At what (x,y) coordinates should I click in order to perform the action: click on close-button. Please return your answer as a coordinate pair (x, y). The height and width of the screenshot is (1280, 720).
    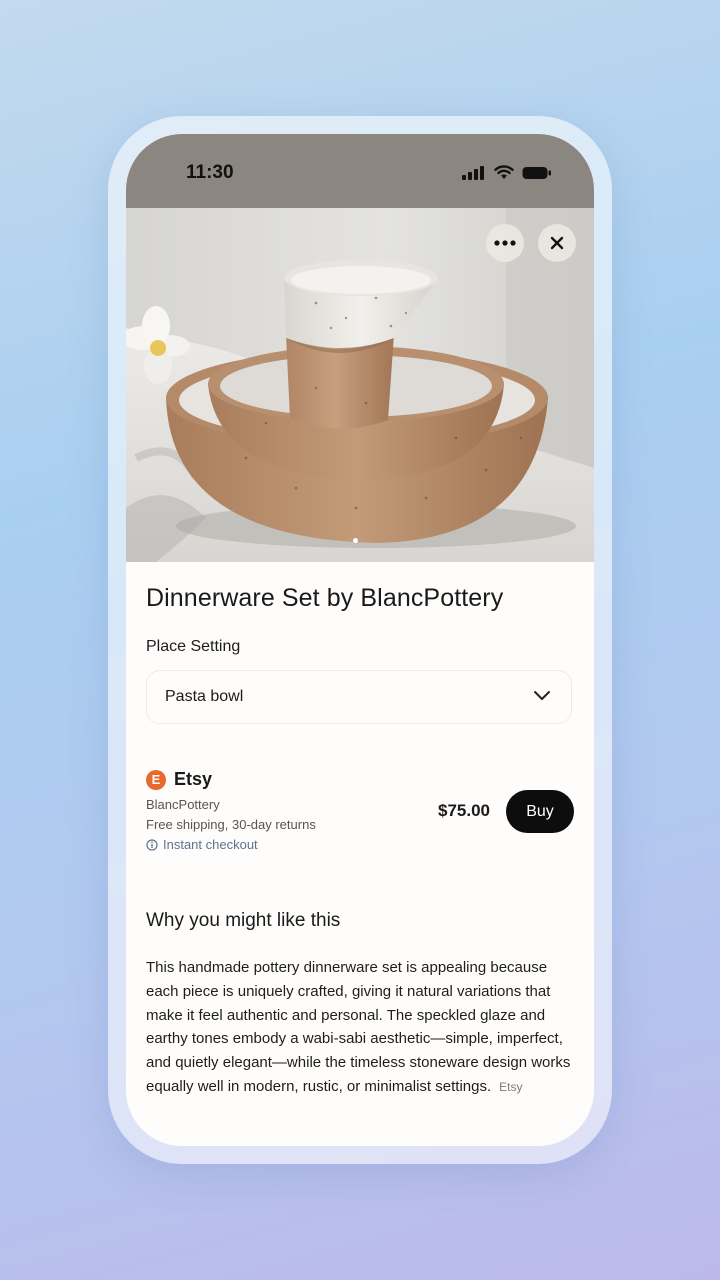
    Looking at the image, I should click on (557, 243).